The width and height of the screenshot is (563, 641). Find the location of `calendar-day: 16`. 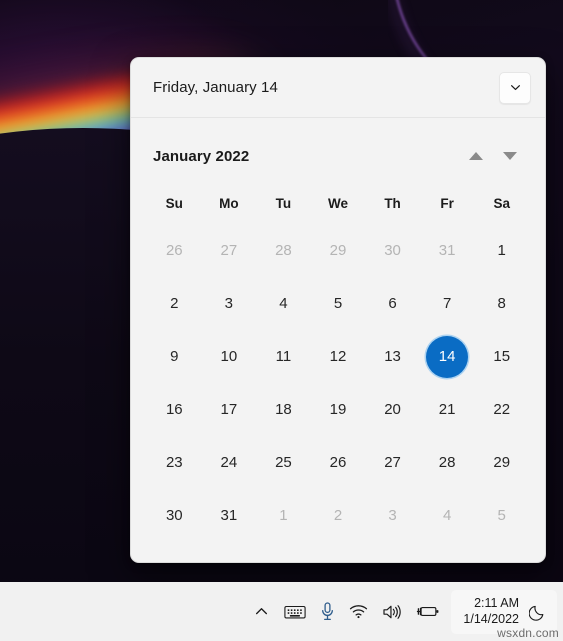

calendar-day: 16 is located at coordinates (174, 409).